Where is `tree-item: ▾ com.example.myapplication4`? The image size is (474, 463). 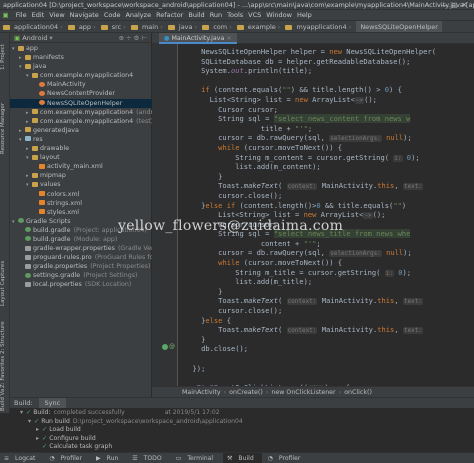
tree-item: ▾ com.example.myapplication4 is located at coordinates (81, 75).